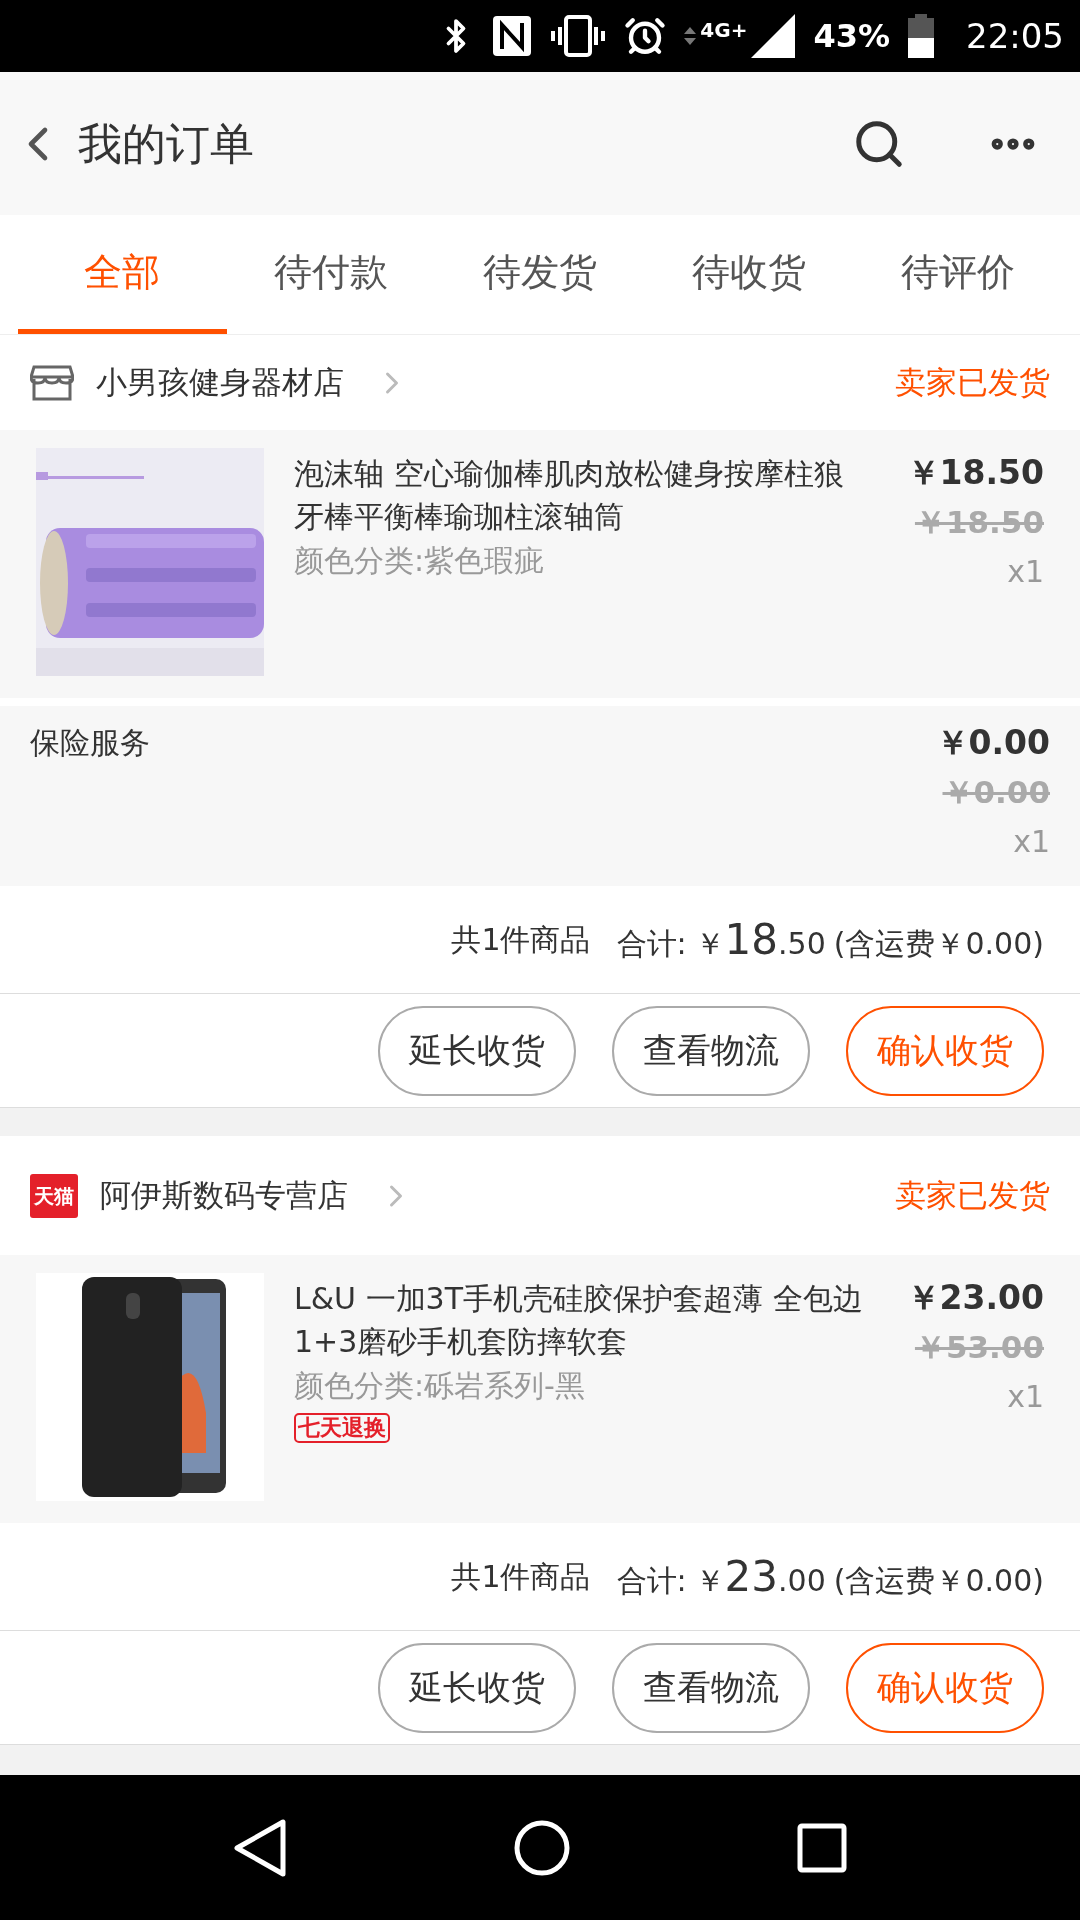 The image size is (1080, 1920). What do you see at coordinates (220, 382) in the screenshot?
I see `shop-name: 小男孩健身器材店` at bounding box center [220, 382].